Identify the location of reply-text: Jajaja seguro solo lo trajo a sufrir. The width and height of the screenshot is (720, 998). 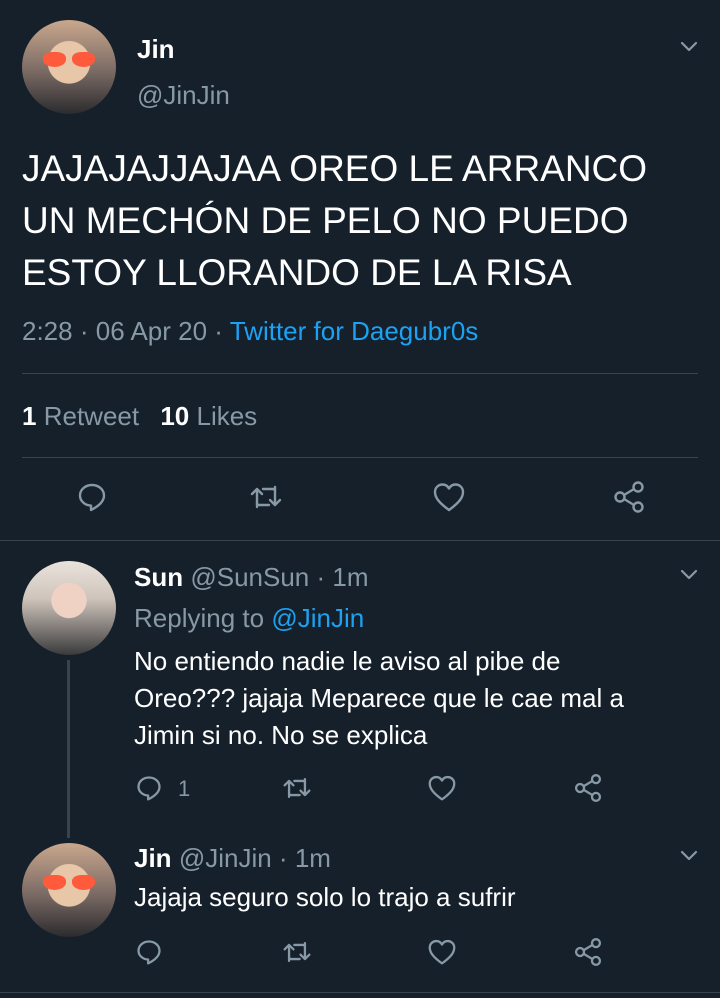
(325, 897).